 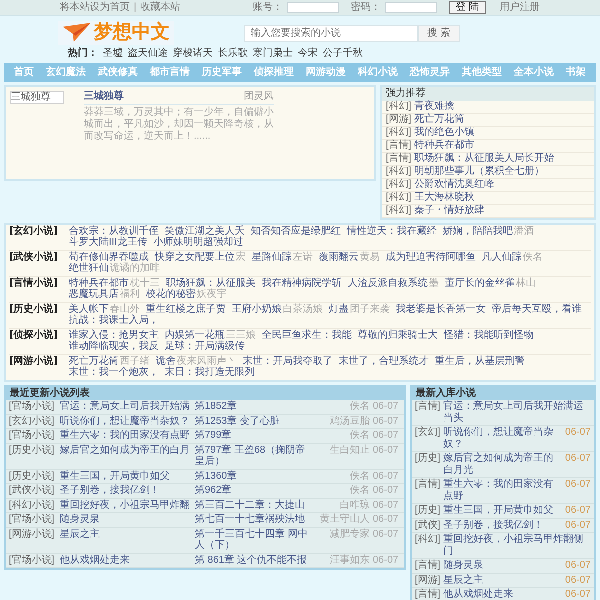 What do you see at coordinates (273, 54) in the screenshot?
I see `hot-link: 寒门枭士` at bounding box center [273, 54].